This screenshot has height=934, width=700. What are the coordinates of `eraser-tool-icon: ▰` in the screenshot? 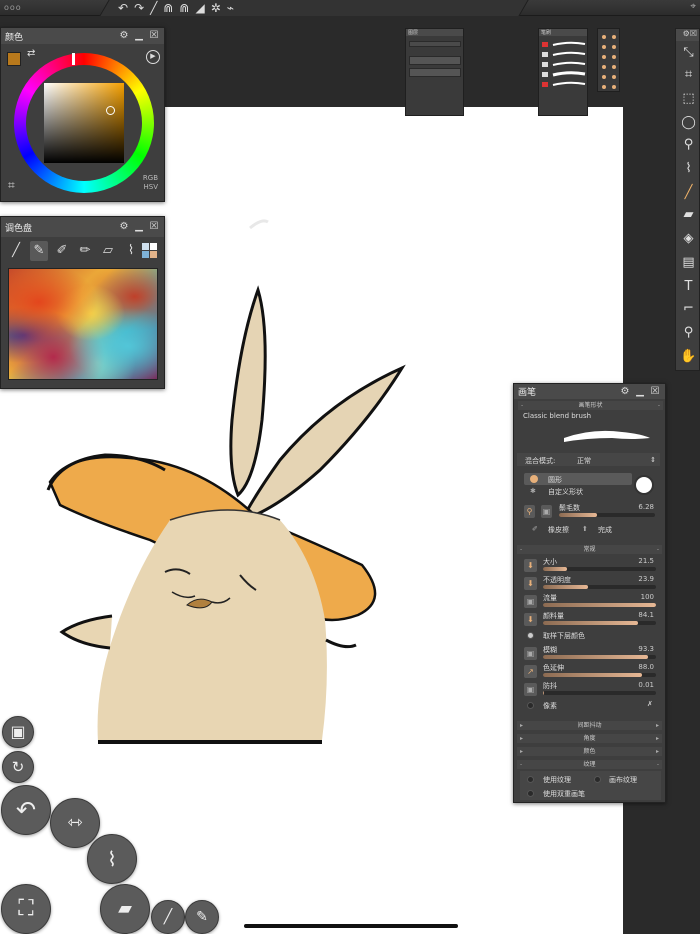 It's located at (688, 215).